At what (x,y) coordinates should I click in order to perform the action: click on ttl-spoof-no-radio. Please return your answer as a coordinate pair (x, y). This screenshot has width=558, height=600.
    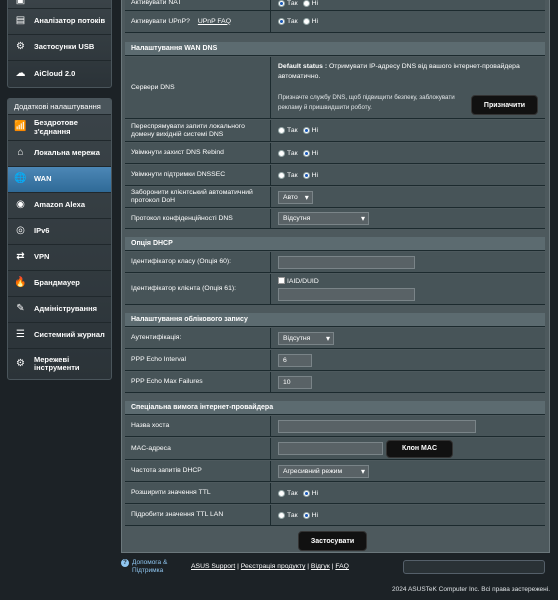
    Looking at the image, I should click on (306, 515).